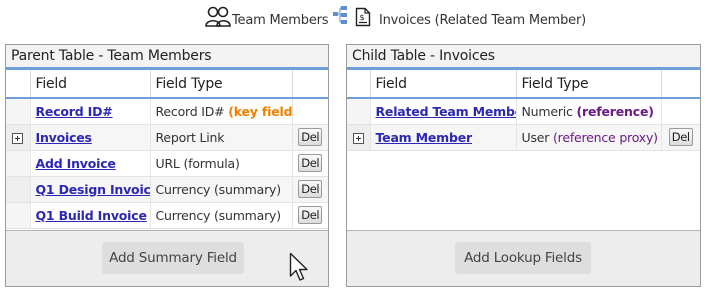 This screenshot has height=295, width=708. I want to click on field-name-cell: Related Team Member, so click(443, 111).